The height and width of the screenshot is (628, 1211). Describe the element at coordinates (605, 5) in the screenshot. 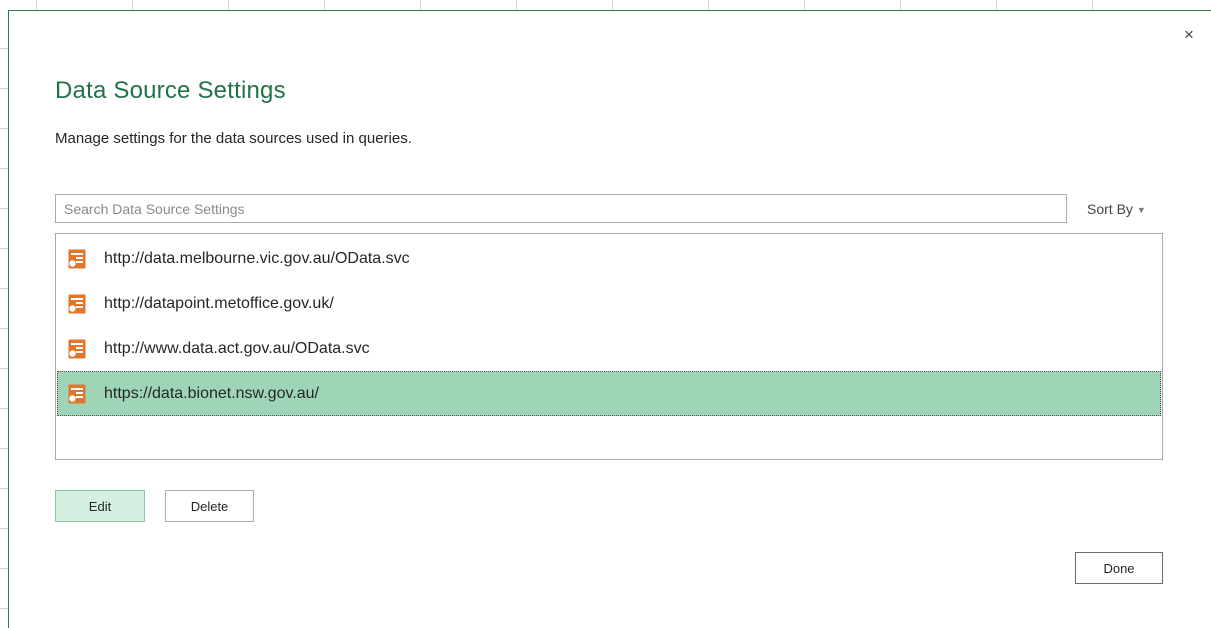

I see `column-gridlines` at that location.